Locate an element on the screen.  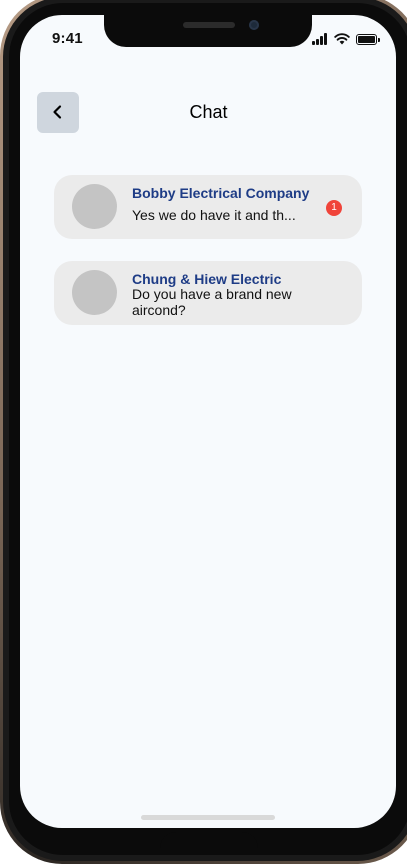
page-title: Chat is located at coordinates (208, 112).